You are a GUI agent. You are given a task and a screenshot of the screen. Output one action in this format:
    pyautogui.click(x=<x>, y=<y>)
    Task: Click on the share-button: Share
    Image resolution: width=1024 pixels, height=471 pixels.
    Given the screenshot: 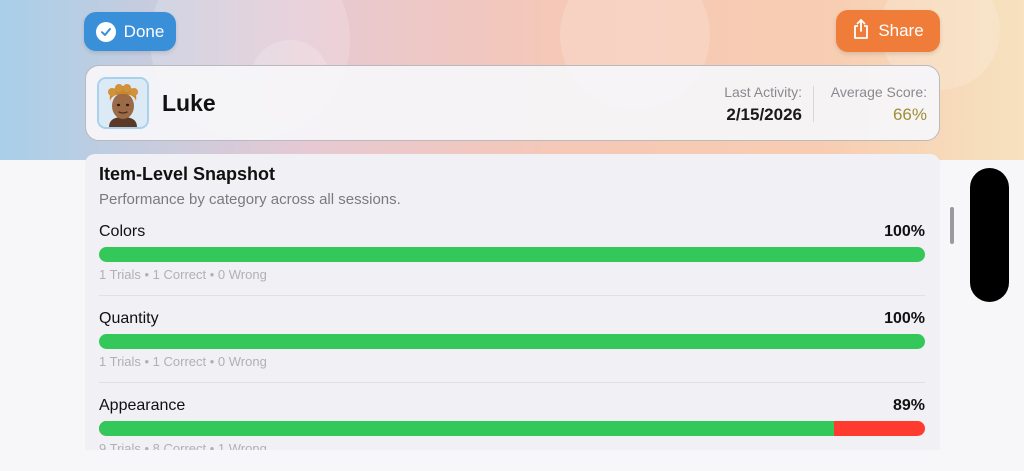 What is the action you would take?
    pyautogui.click(x=888, y=31)
    